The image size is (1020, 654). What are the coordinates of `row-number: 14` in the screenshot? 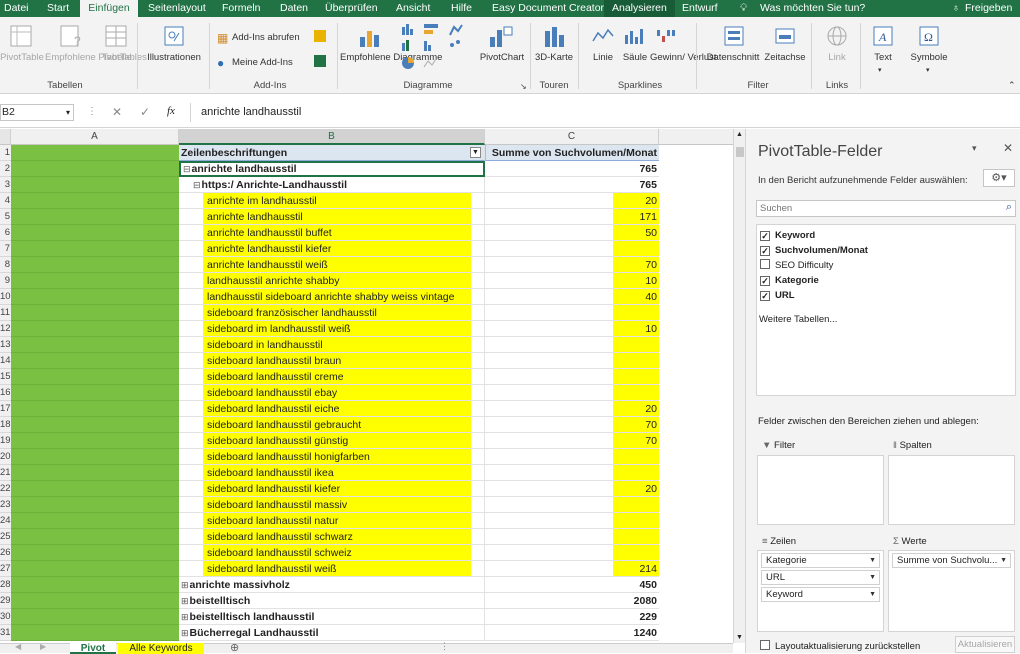 It's located at (5, 361).